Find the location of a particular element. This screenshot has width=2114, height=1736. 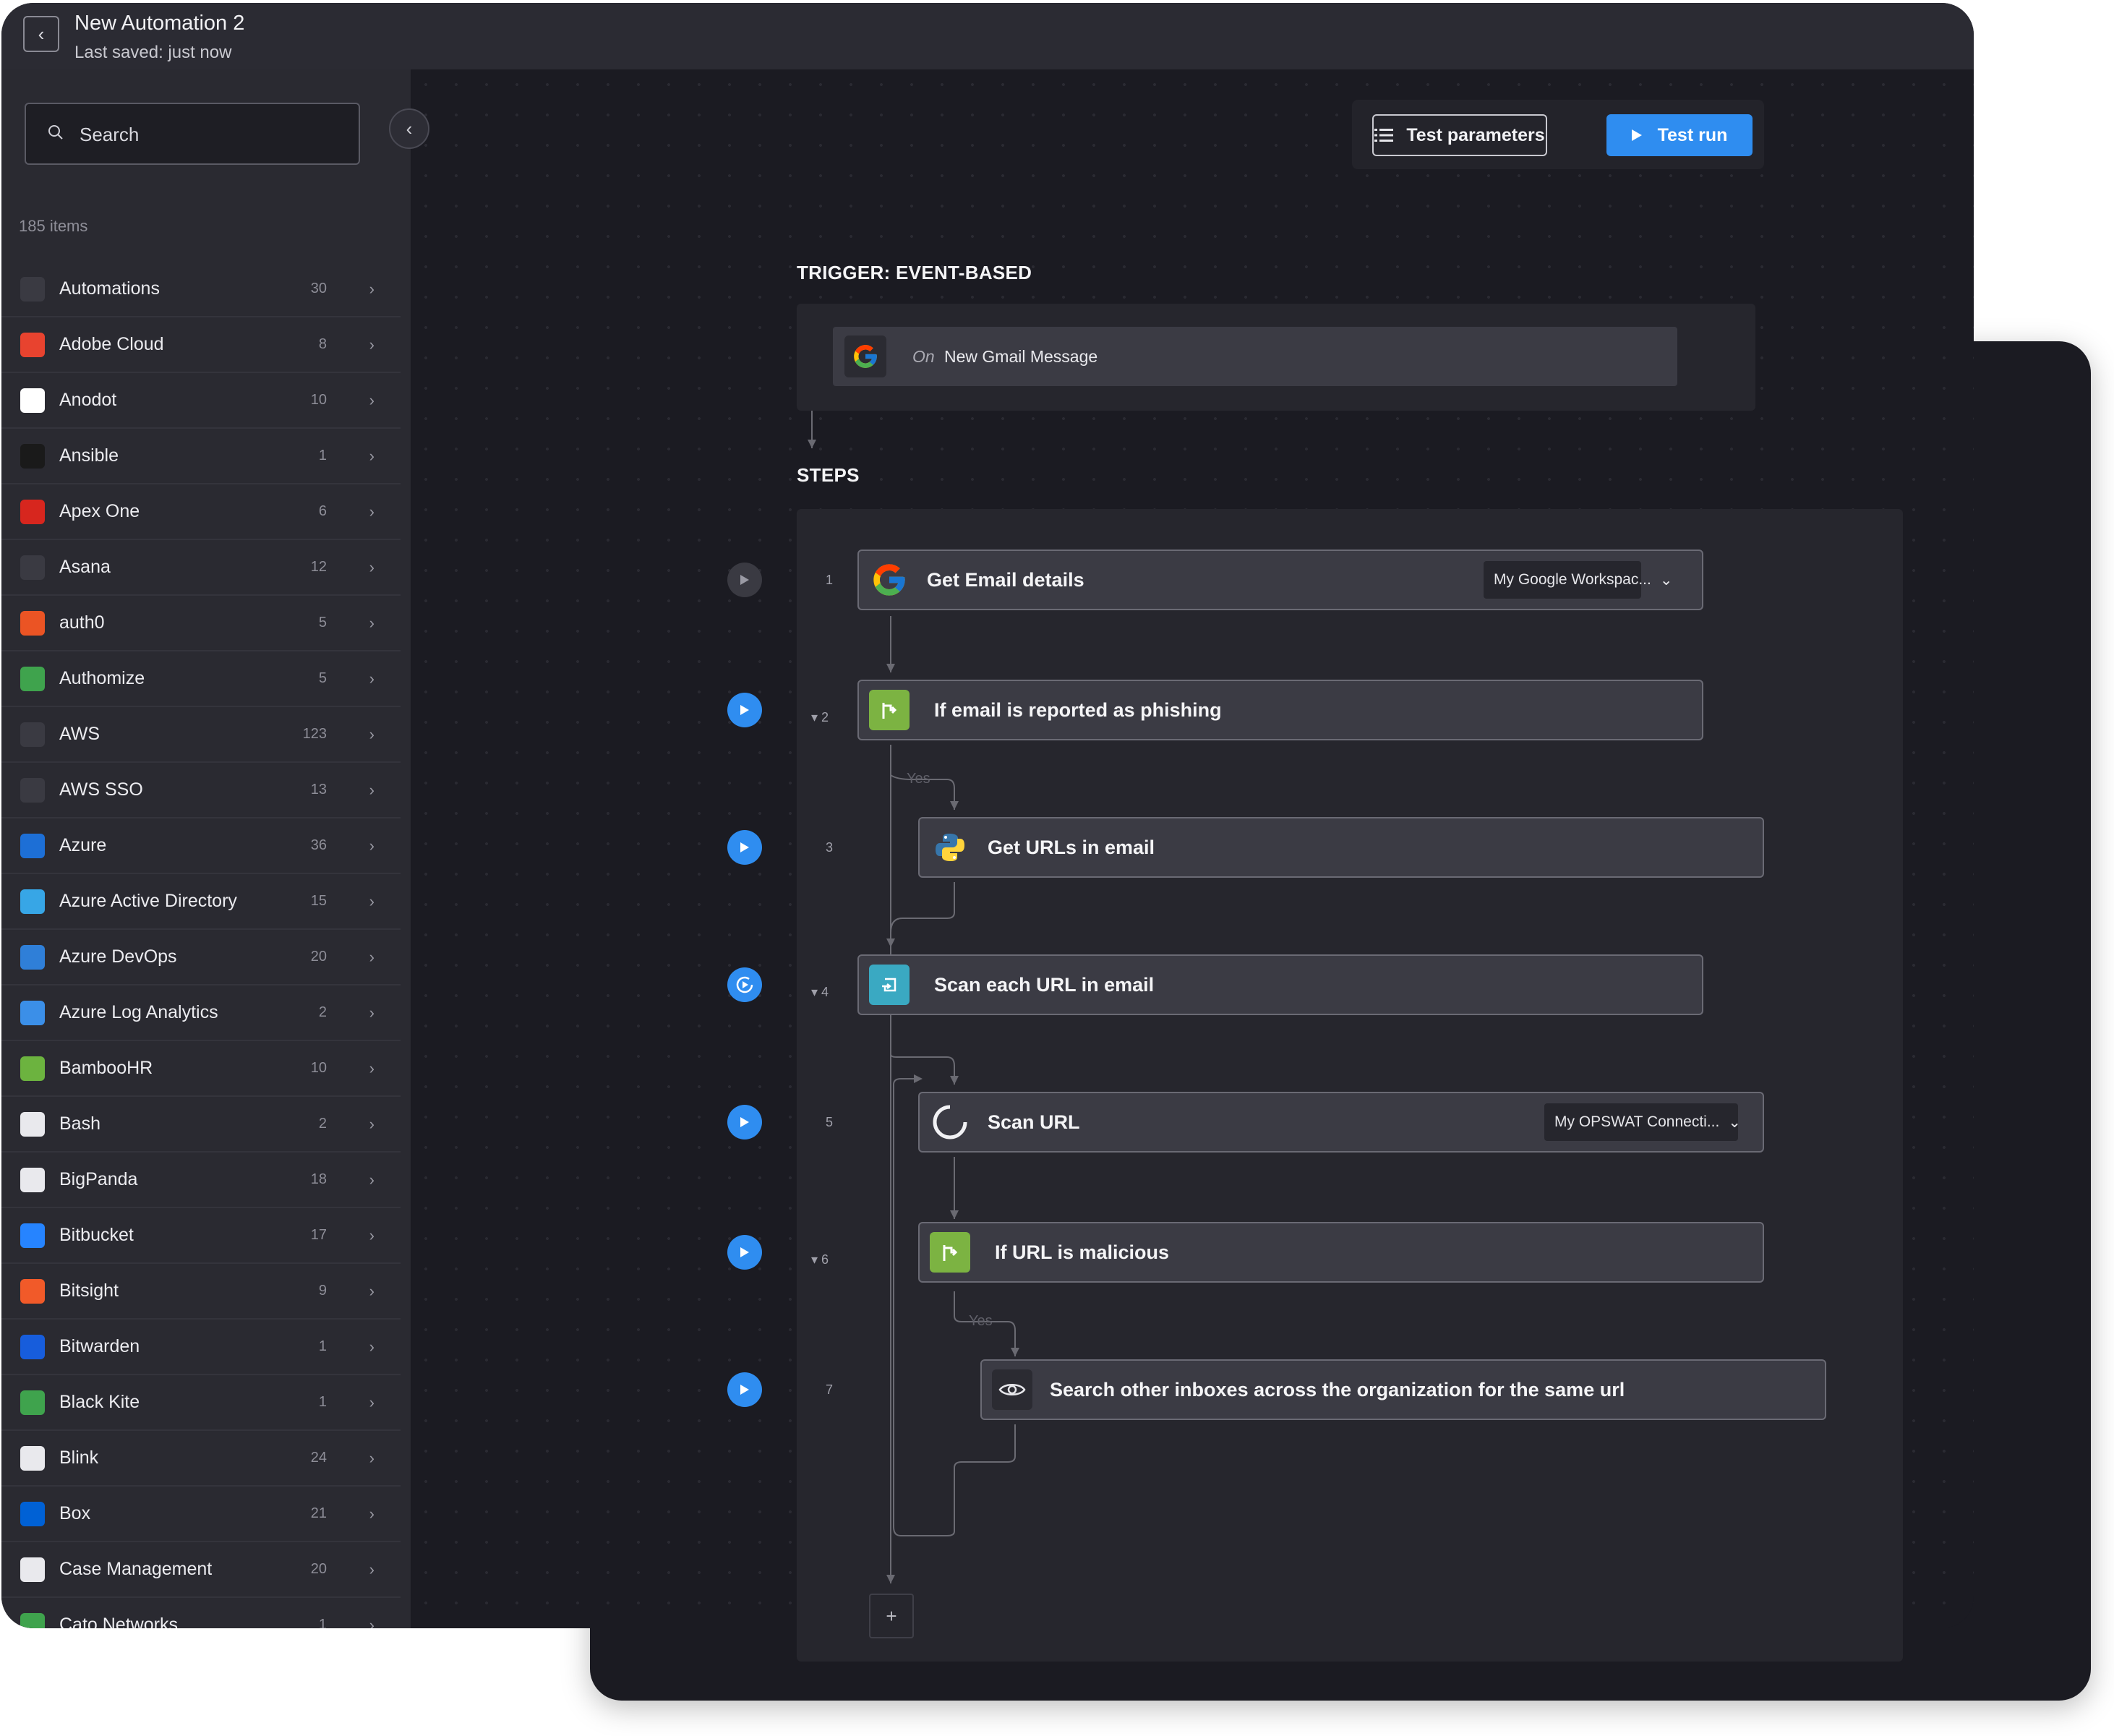

sidebar-item-count: 123 is located at coordinates (314, 734).